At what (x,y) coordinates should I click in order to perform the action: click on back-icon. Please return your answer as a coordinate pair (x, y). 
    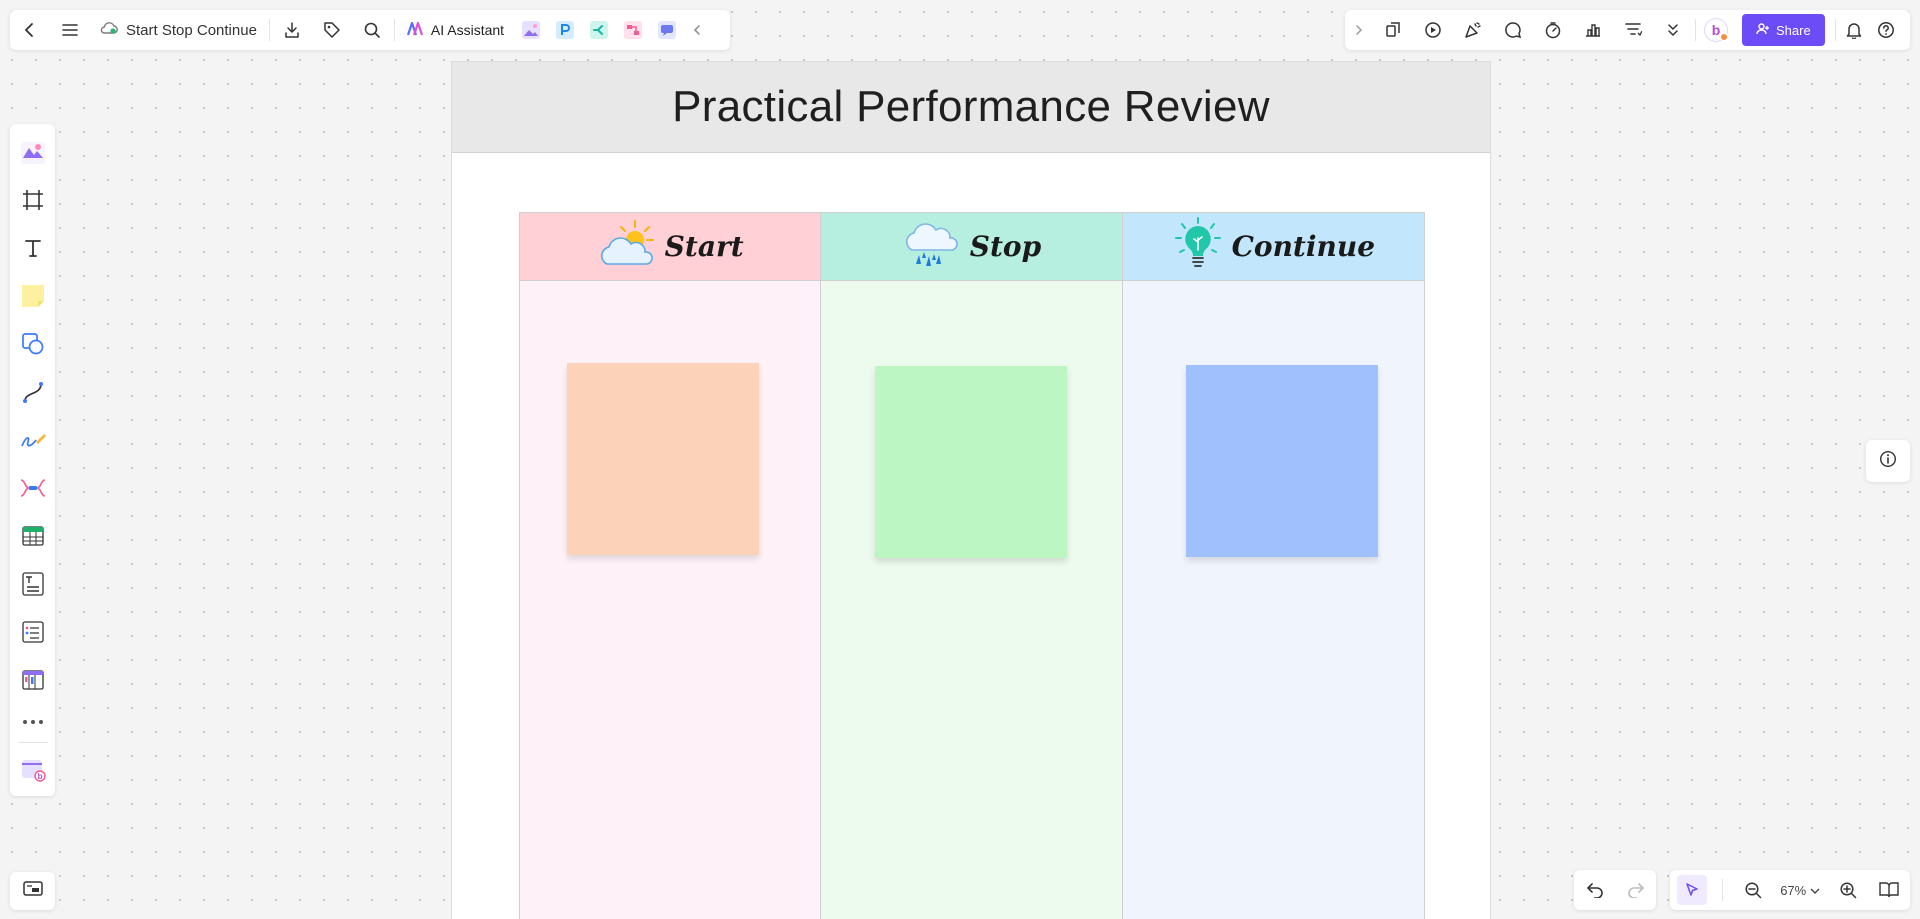
    Looking at the image, I should click on (30, 30).